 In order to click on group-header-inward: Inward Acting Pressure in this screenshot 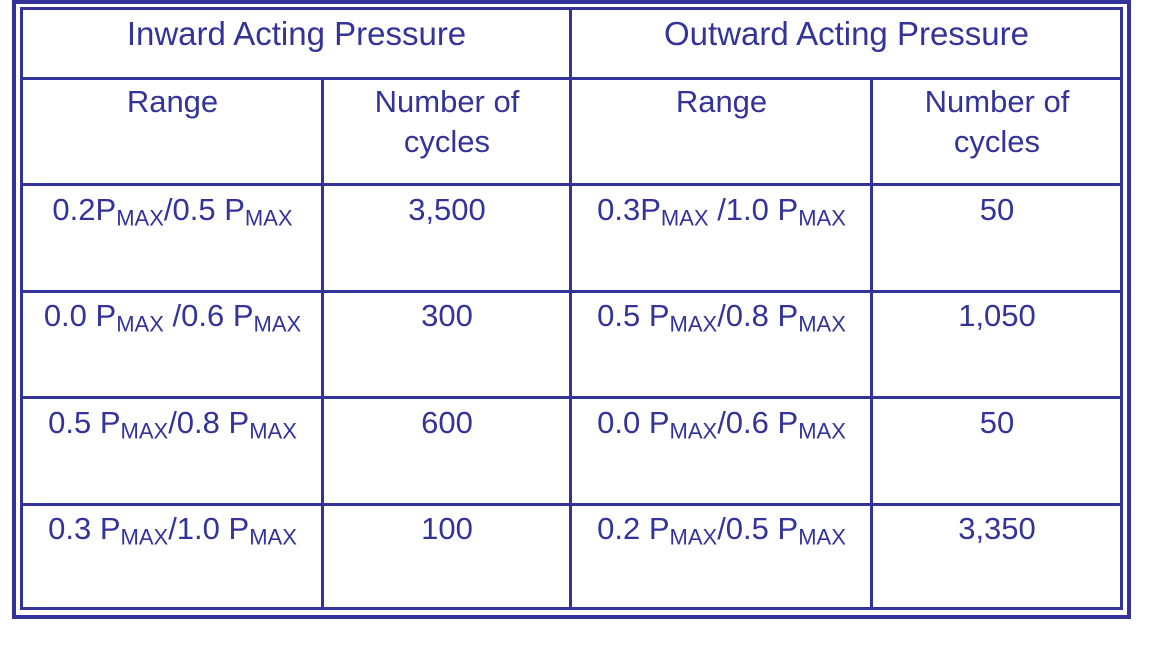, I will do `click(296, 34)`.